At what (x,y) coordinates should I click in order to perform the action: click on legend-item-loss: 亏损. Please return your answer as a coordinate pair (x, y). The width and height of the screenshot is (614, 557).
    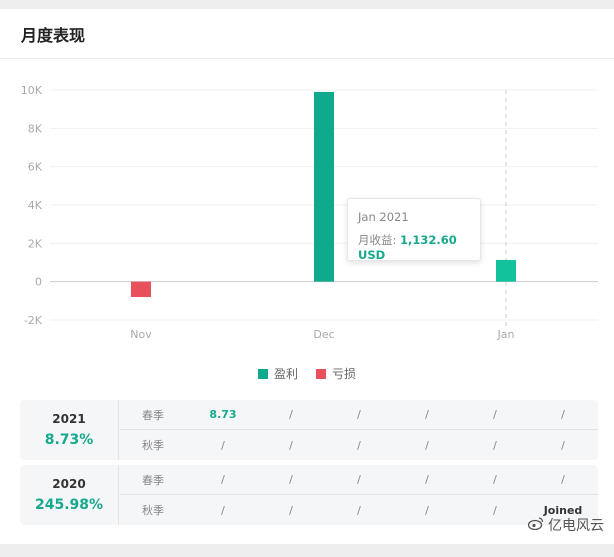
    Looking at the image, I should click on (336, 373).